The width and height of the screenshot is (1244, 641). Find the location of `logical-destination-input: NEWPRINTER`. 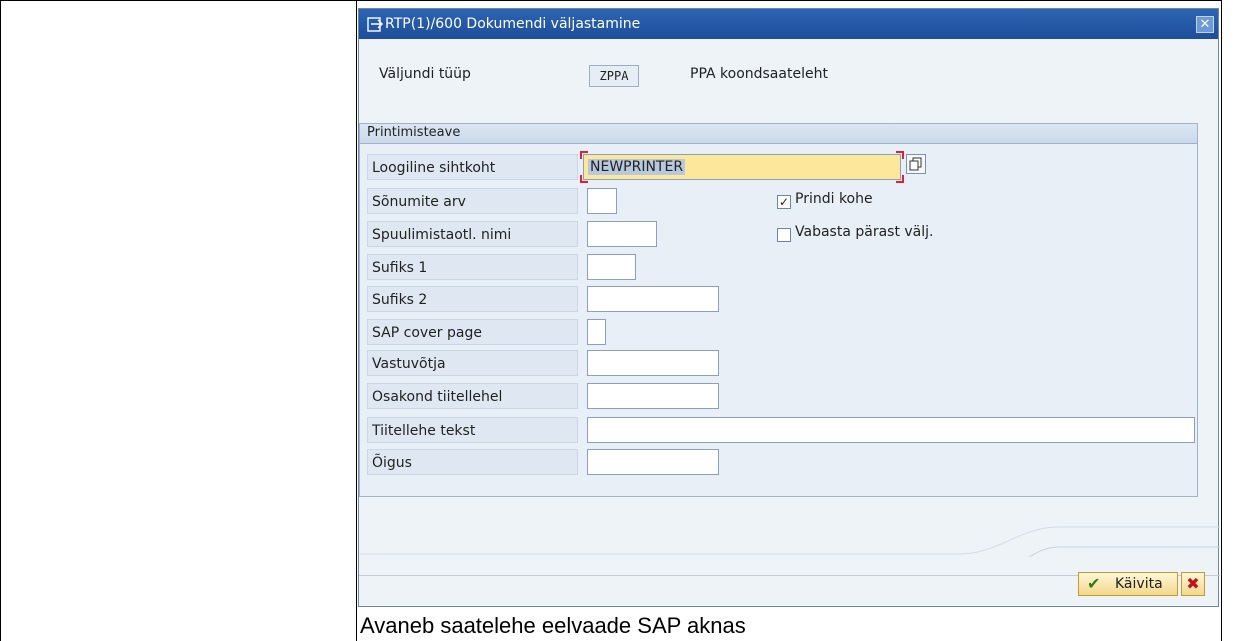

logical-destination-input: NEWPRINTER is located at coordinates (742, 167).